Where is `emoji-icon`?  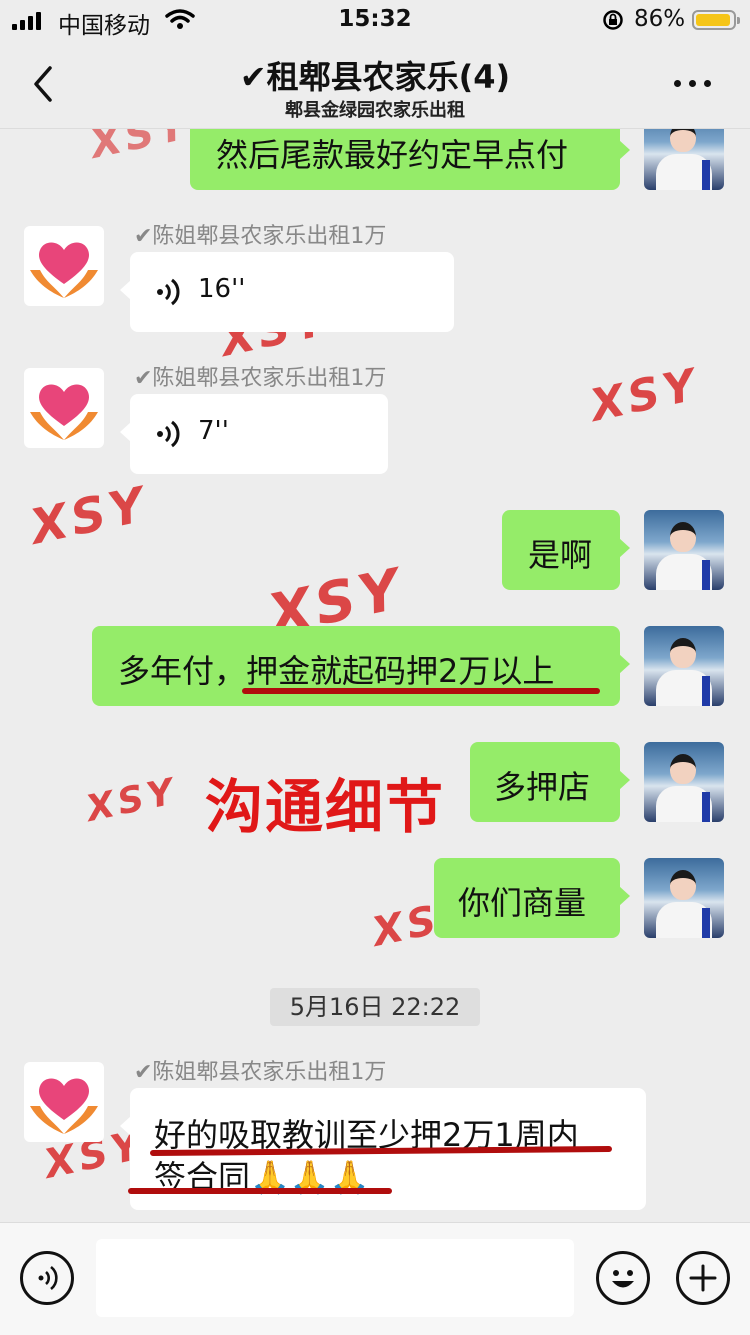 emoji-icon is located at coordinates (623, 1279).